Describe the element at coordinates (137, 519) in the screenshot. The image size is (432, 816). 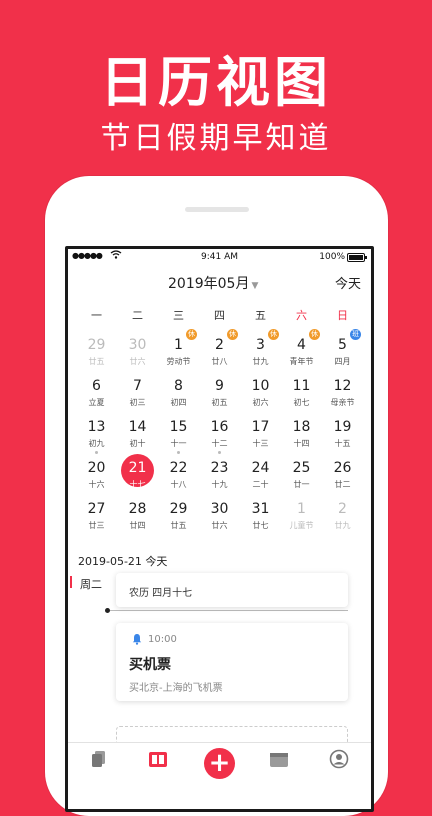
I see `calendar-day: 28 廿四` at that location.